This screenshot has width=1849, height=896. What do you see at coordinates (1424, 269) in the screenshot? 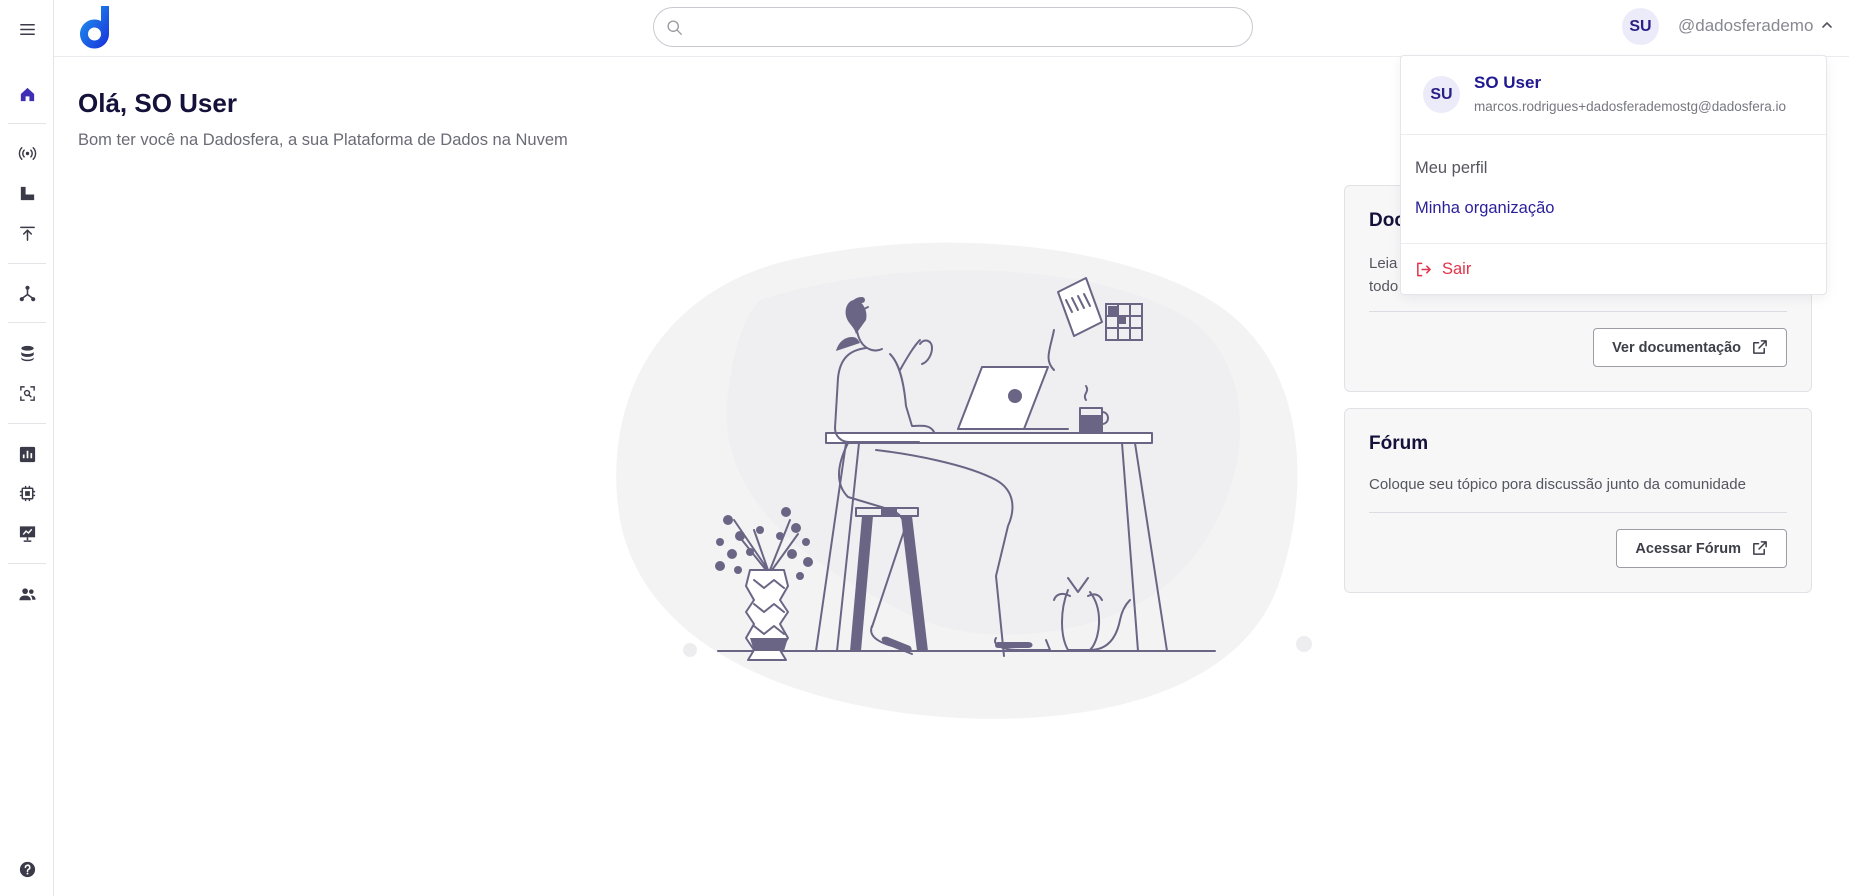
I see `logout-icon` at bounding box center [1424, 269].